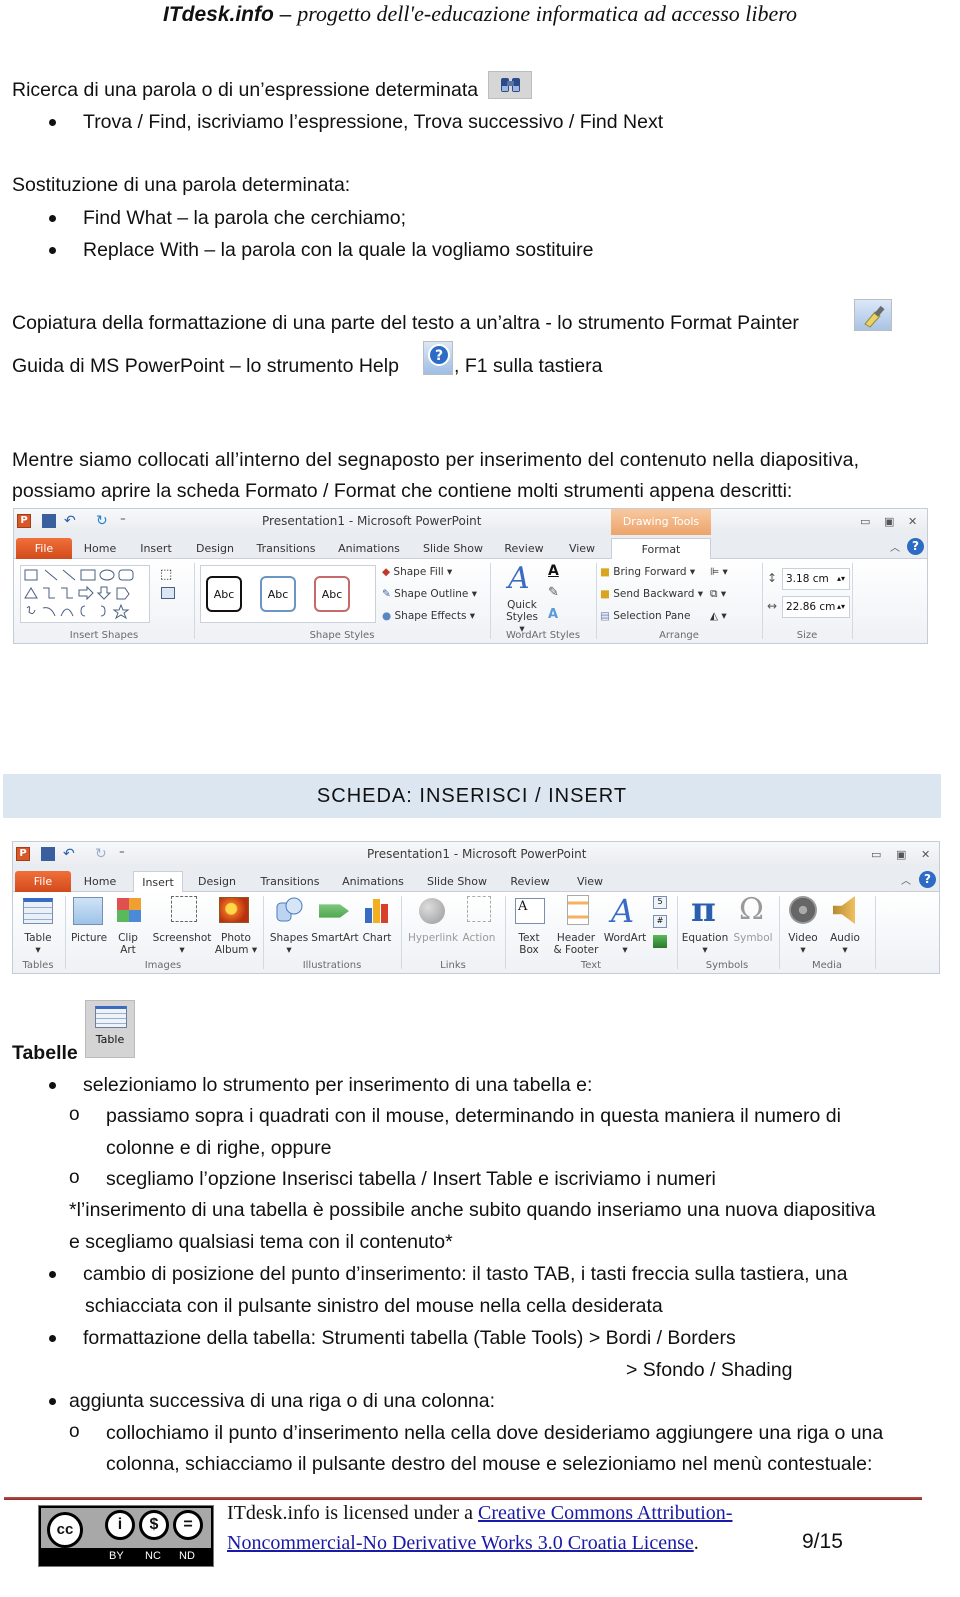 This screenshot has width=960, height=1597. What do you see at coordinates (753, 938) in the screenshot?
I see `symbol-button: Symbol` at bounding box center [753, 938].